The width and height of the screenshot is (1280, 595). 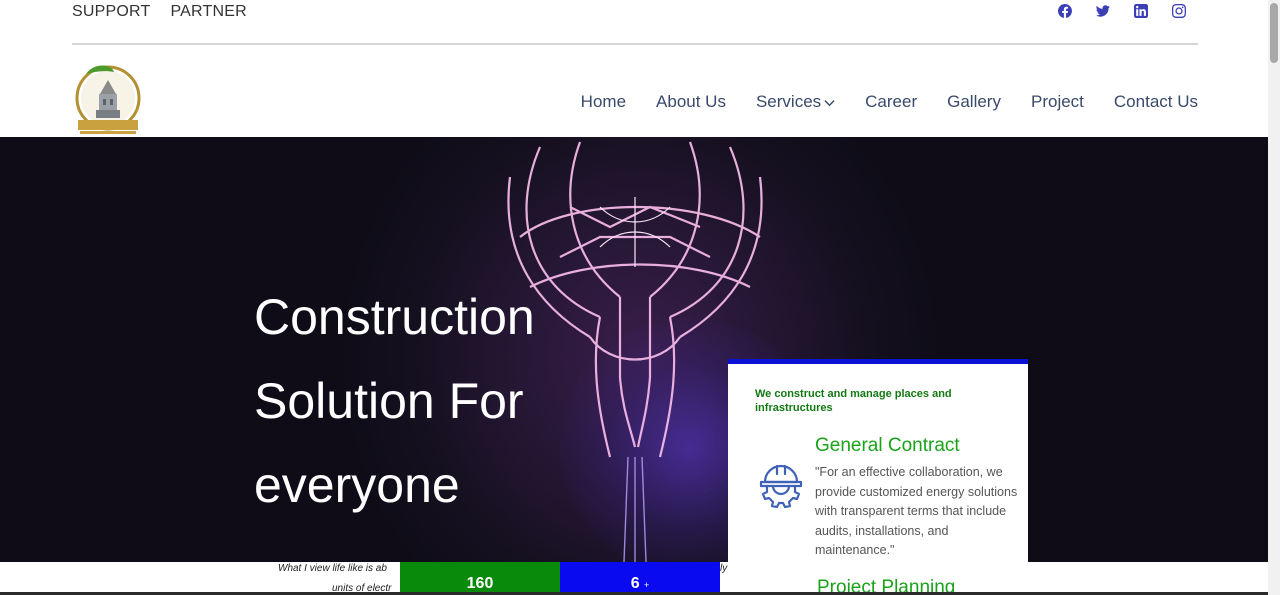 What do you see at coordinates (1065, 11) in the screenshot?
I see `facebook-icon` at bounding box center [1065, 11].